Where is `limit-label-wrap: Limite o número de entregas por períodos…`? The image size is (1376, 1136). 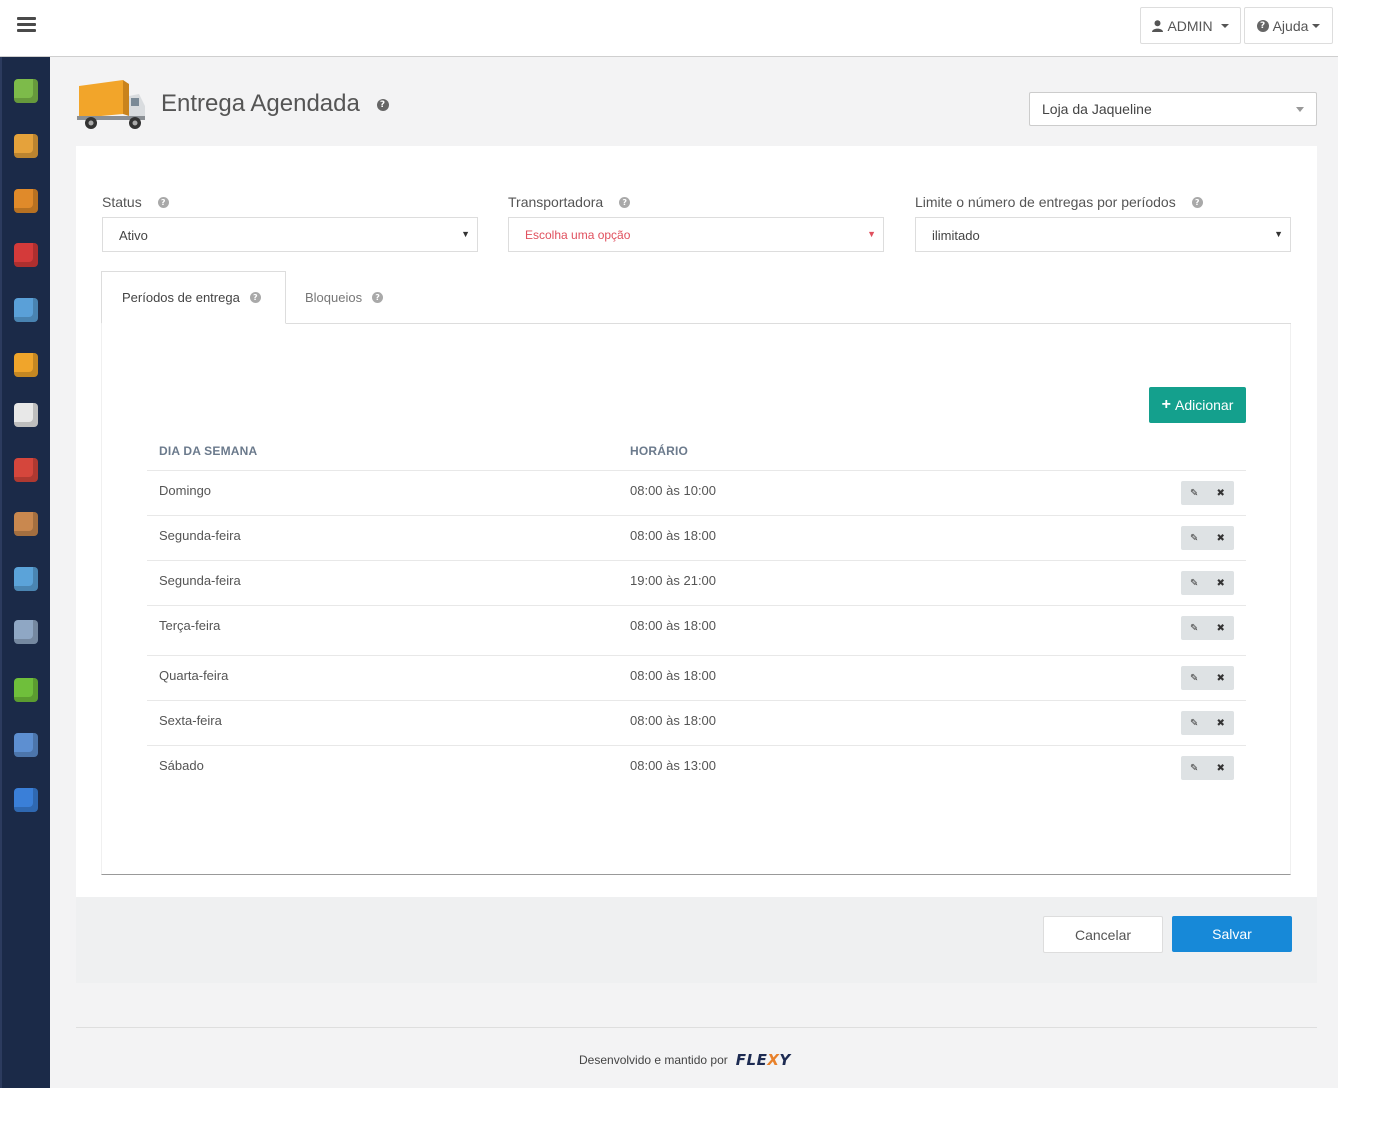
limit-label-wrap: Limite o número de entregas por períodos… is located at coordinates (1059, 202).